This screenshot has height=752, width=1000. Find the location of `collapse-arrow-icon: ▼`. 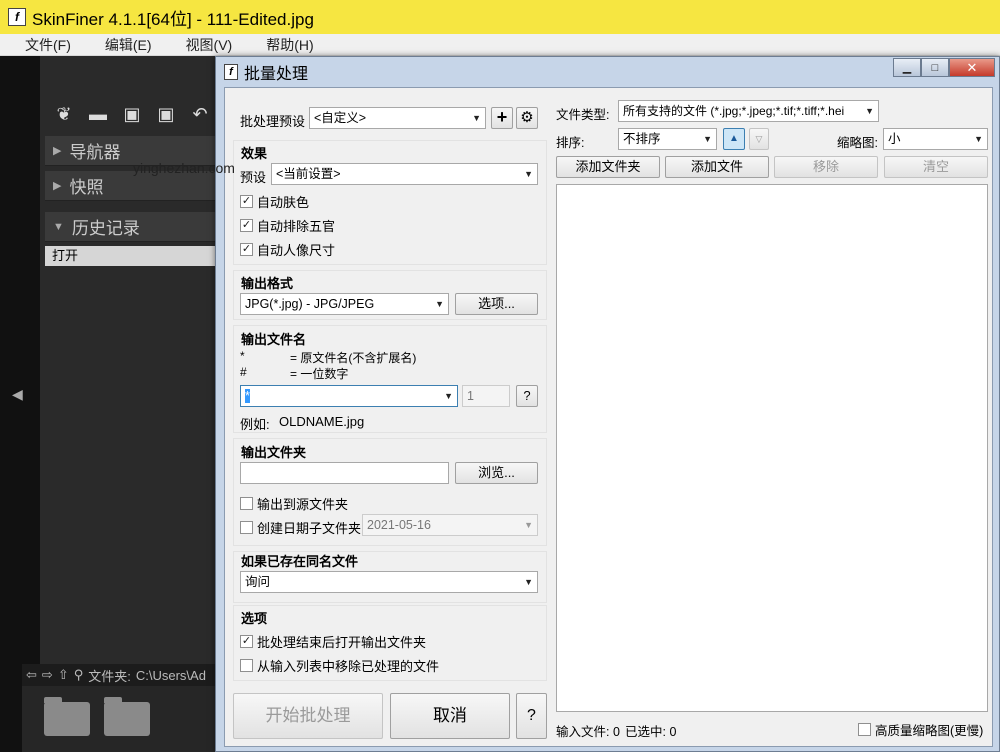

collapse-arrow-icon: ▼ is located at coordinates (58, 226).